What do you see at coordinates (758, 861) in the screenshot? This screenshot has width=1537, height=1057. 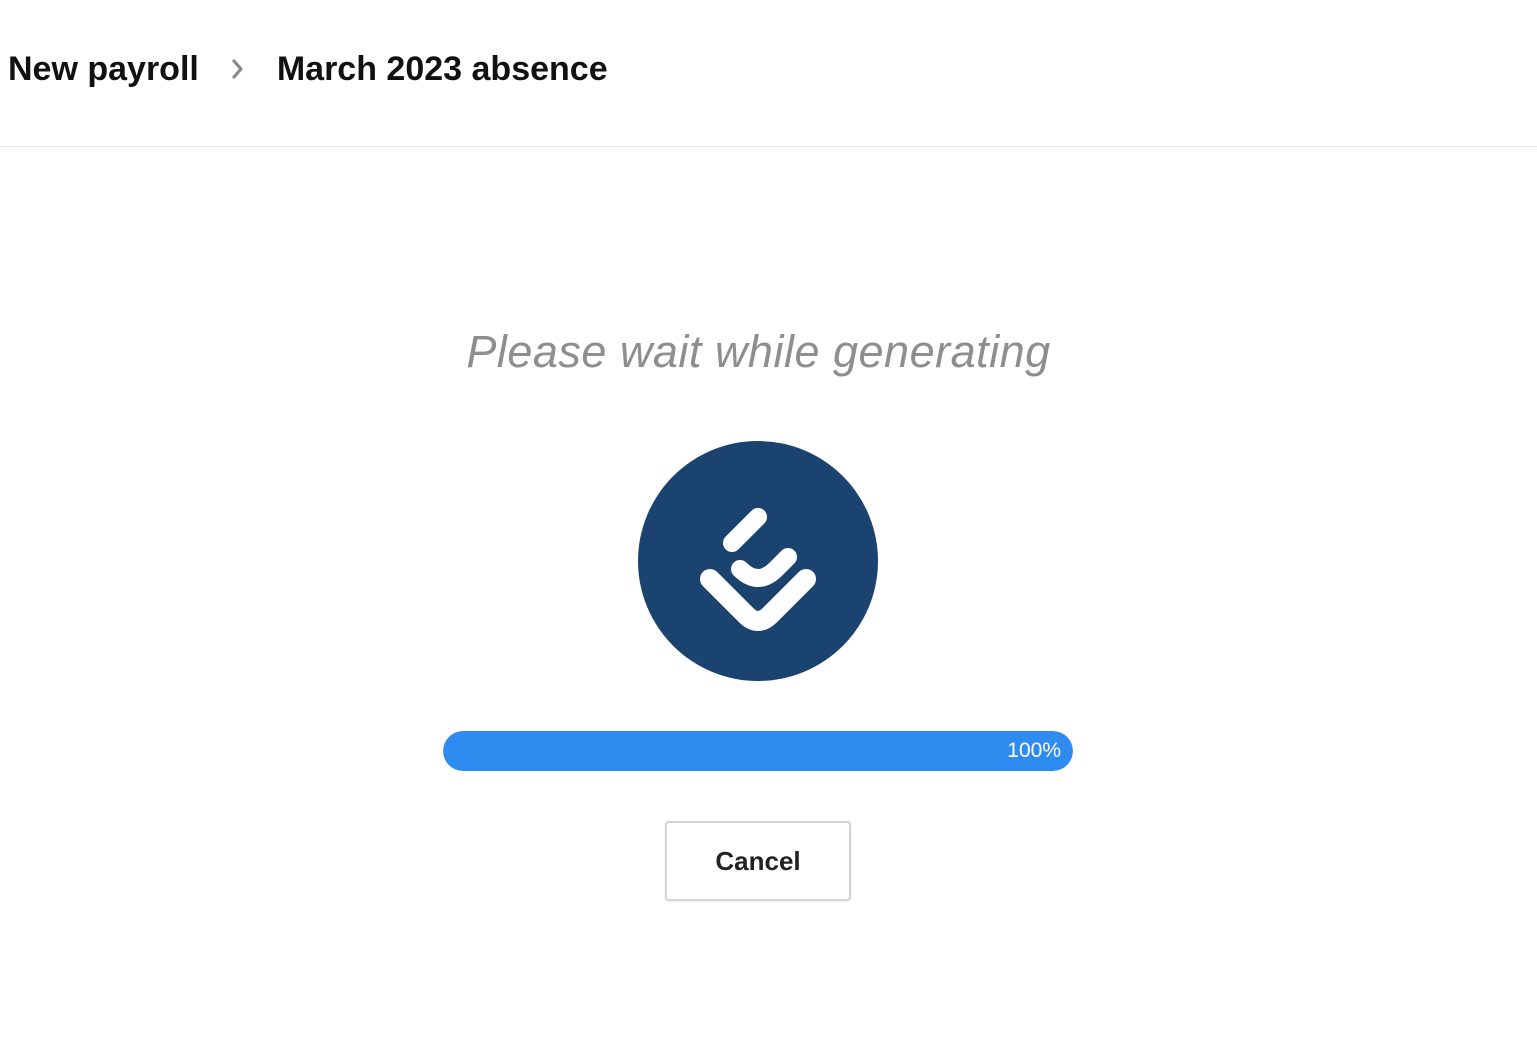 I see `cancel-button: Cancel` at bounding box center [758, 861].